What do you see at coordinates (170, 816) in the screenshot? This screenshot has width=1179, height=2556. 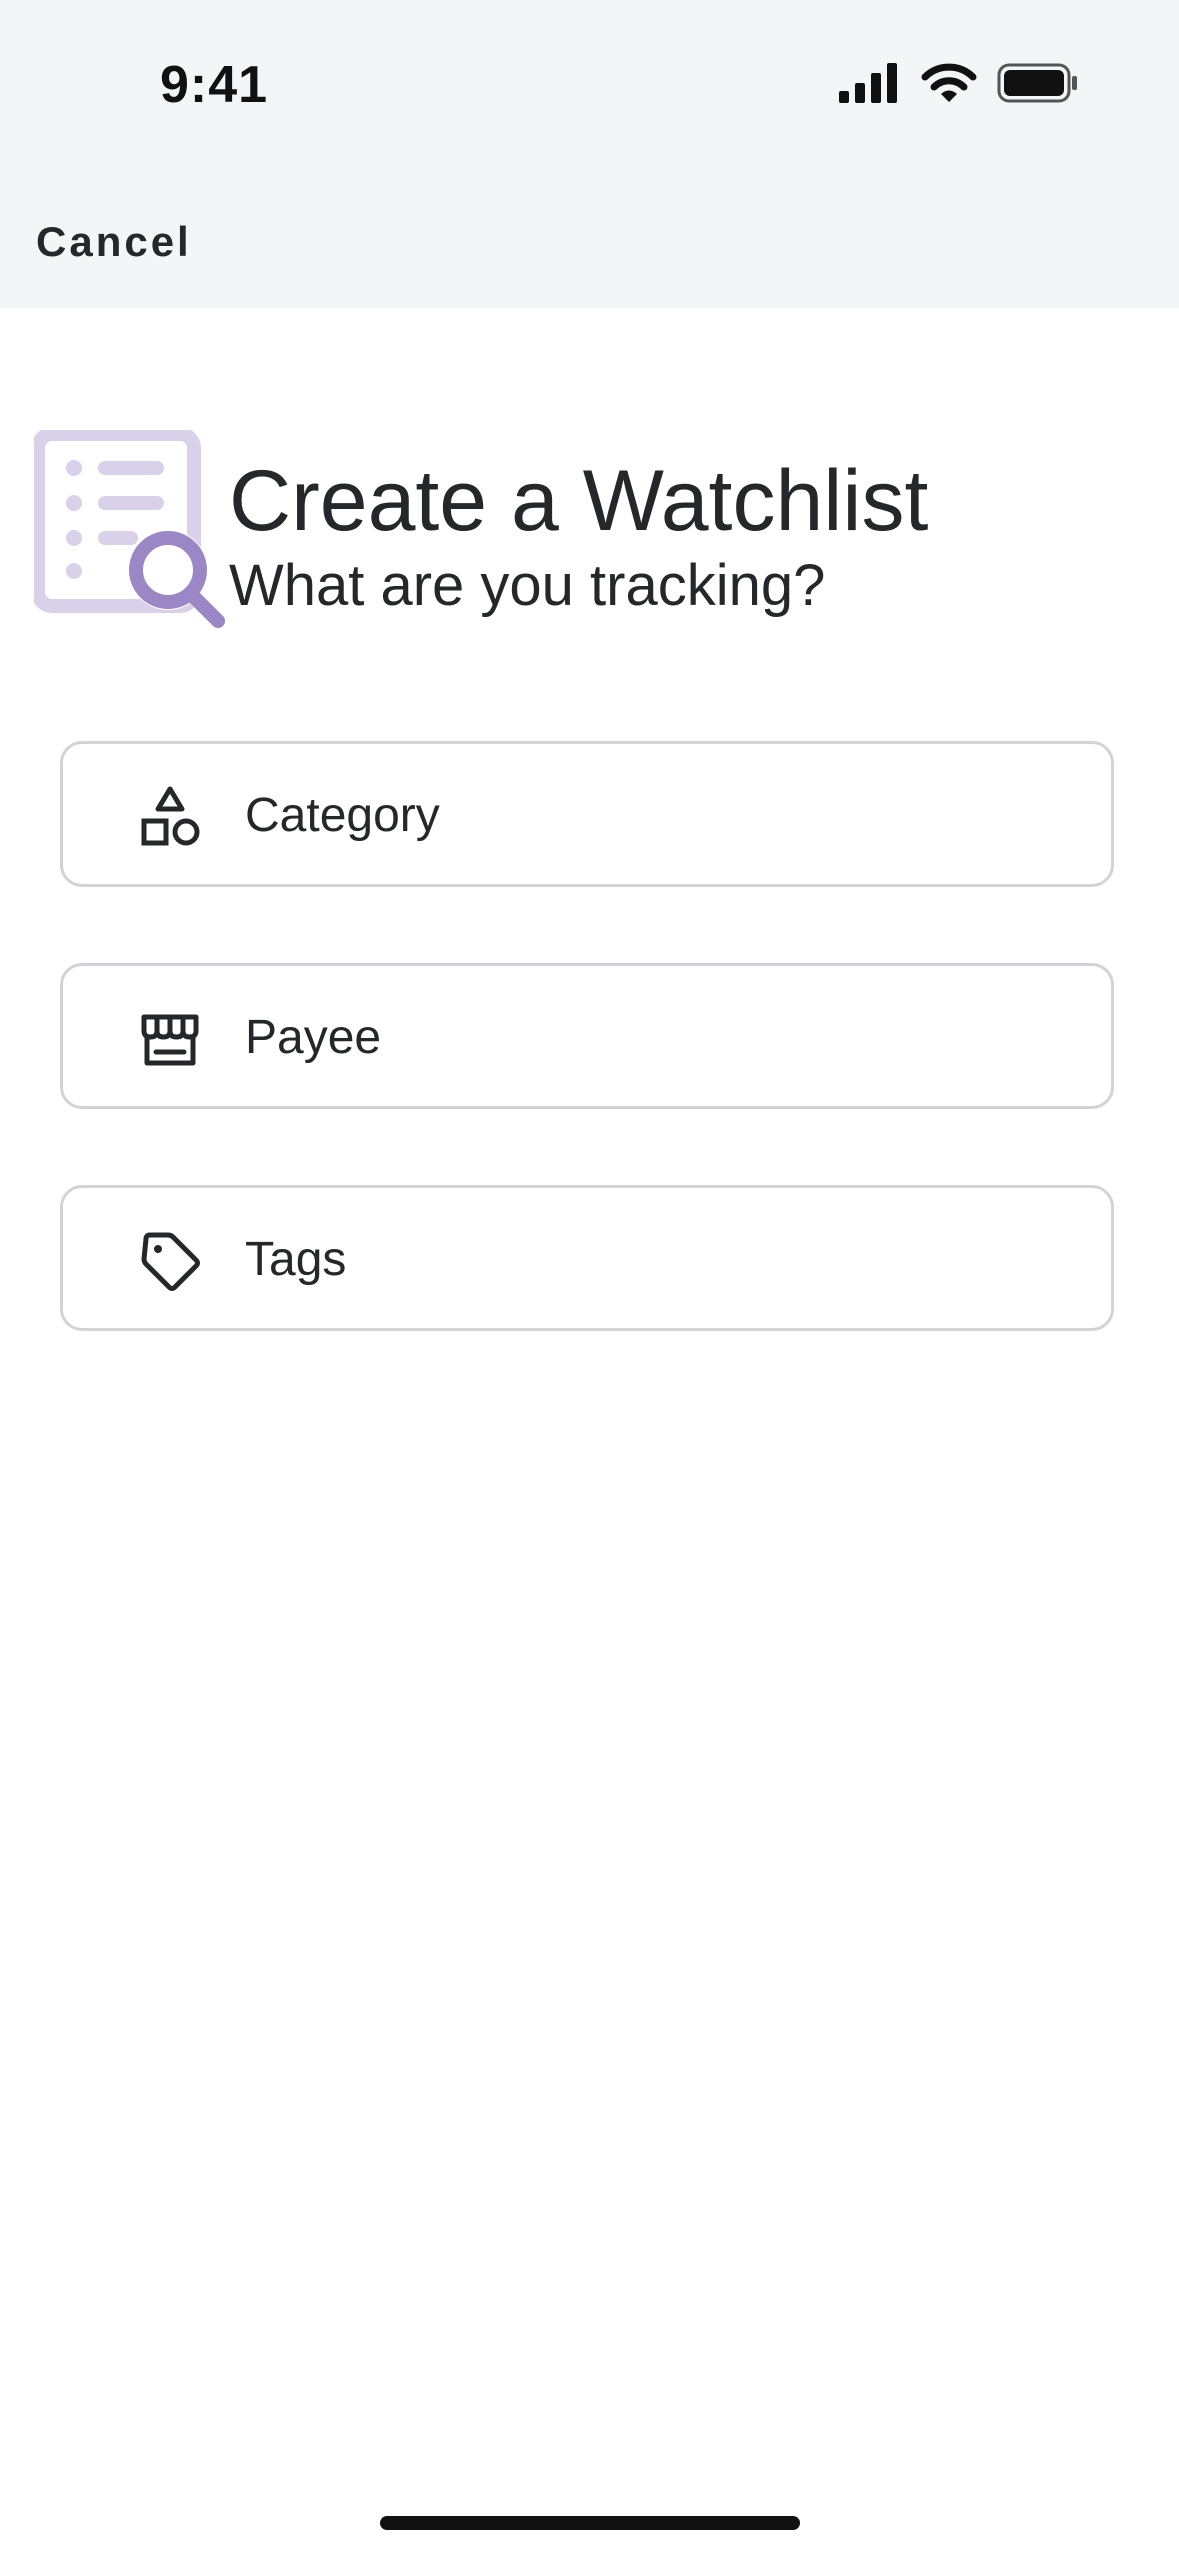 I see `shapes-icon` at bounding box center [170, 816].